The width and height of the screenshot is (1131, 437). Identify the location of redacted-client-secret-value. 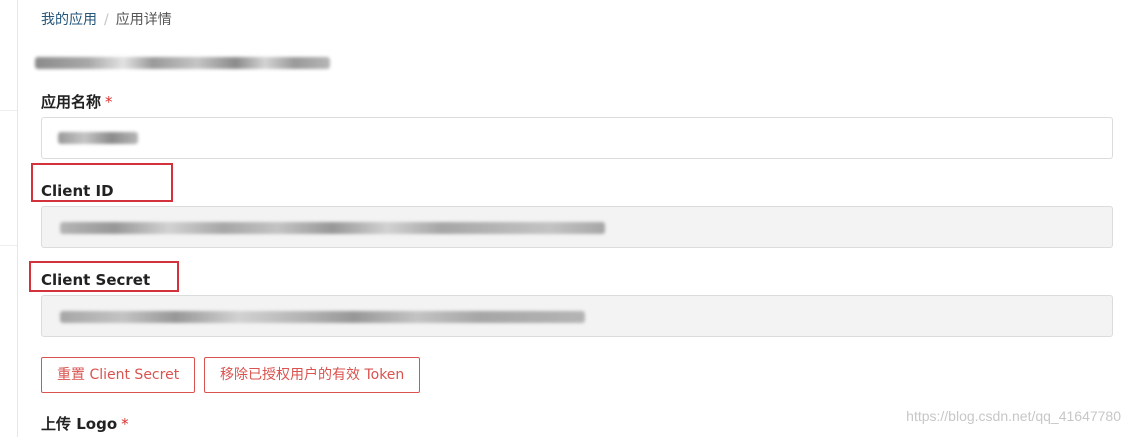
(322, 317).